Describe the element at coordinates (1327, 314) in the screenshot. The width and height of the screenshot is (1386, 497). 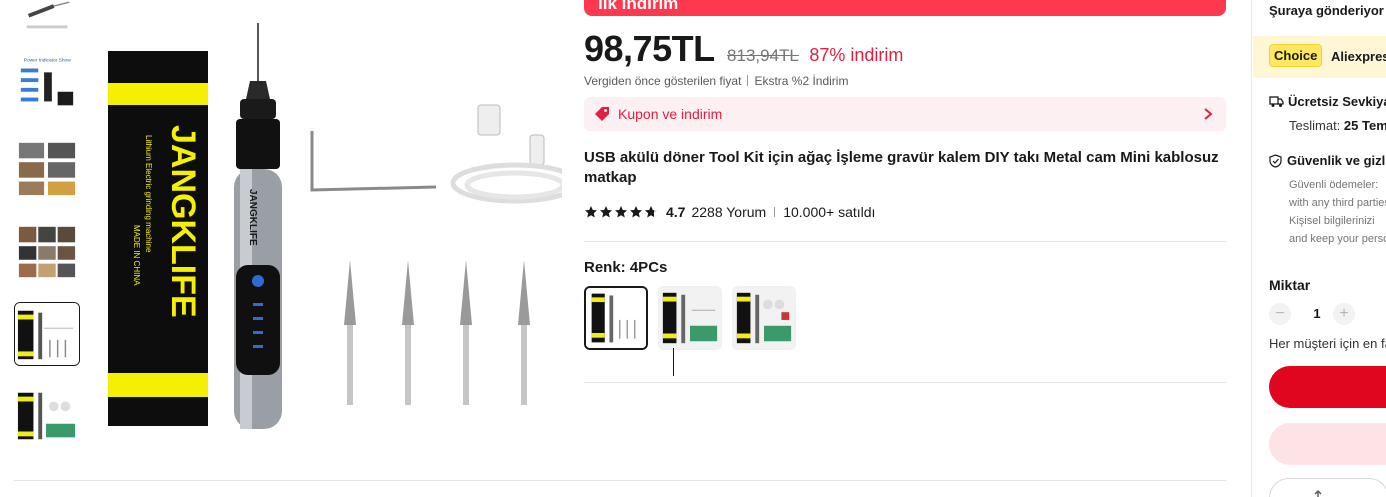
I see `quantity-stepper: − 1 +` at that location.